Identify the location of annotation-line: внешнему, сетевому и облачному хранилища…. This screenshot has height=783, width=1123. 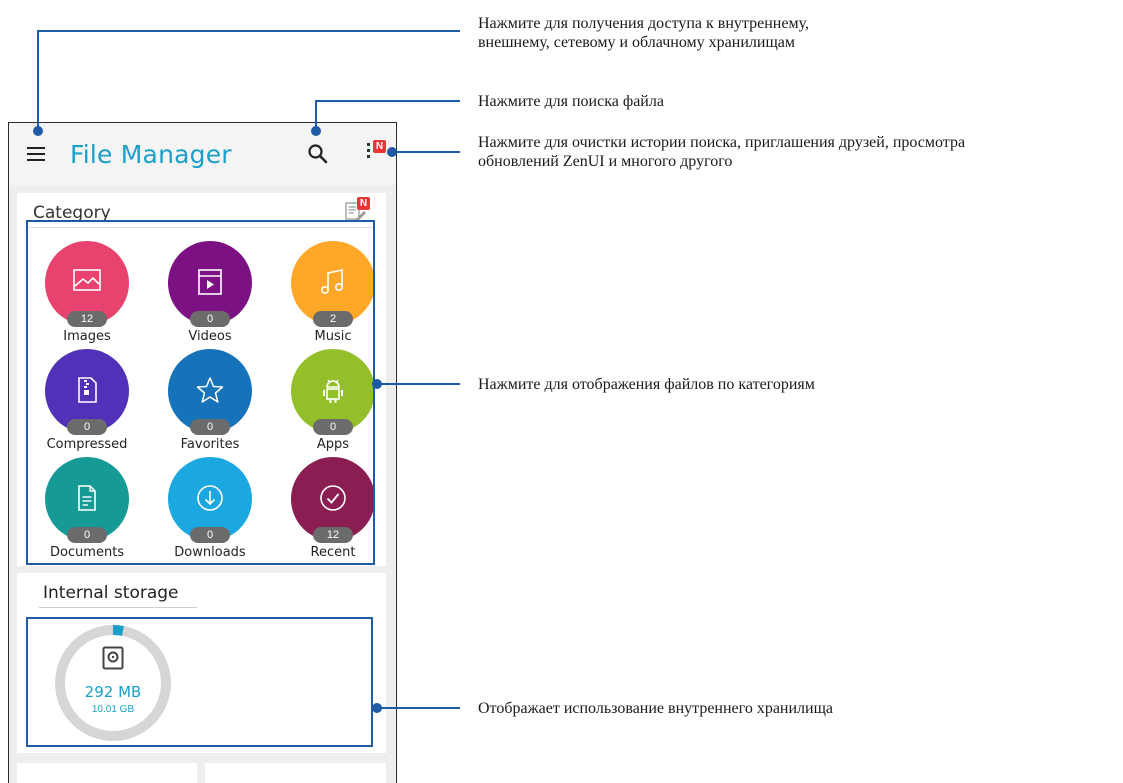
(636, 42).